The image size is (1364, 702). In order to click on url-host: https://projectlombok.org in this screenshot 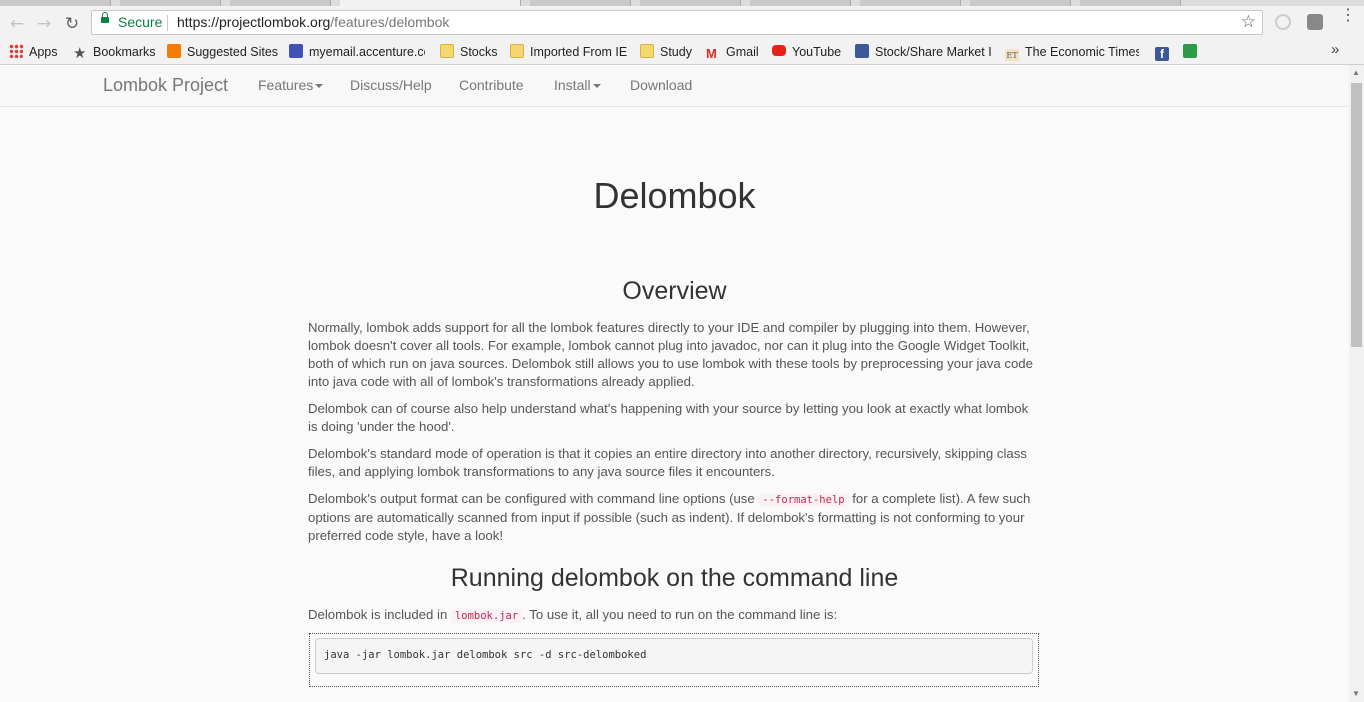, I will do `click(254, 22)`.